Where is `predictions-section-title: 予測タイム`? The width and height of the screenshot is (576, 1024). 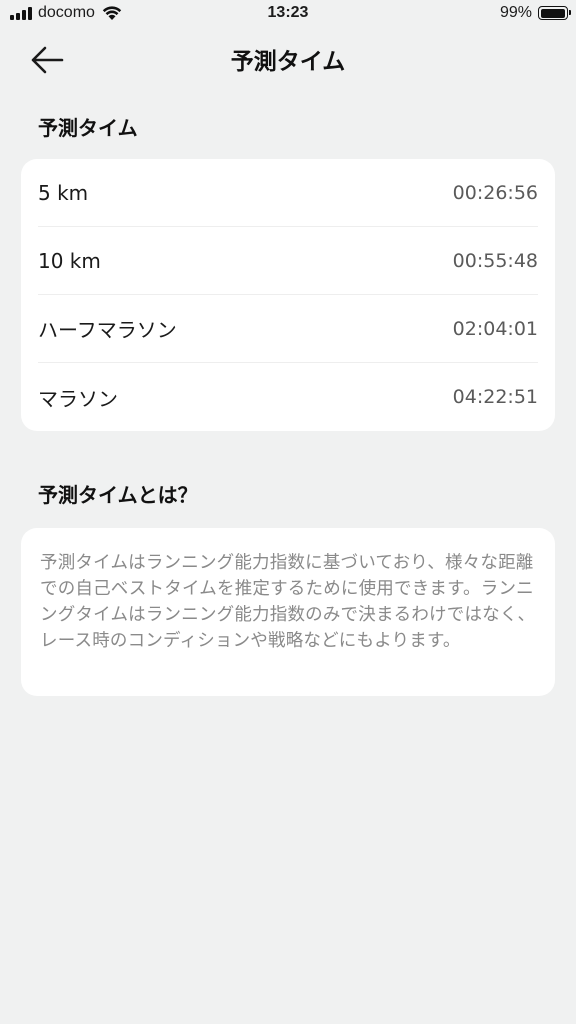 predictions-section-title: 予測タイム is located at coordinates (88, 128).